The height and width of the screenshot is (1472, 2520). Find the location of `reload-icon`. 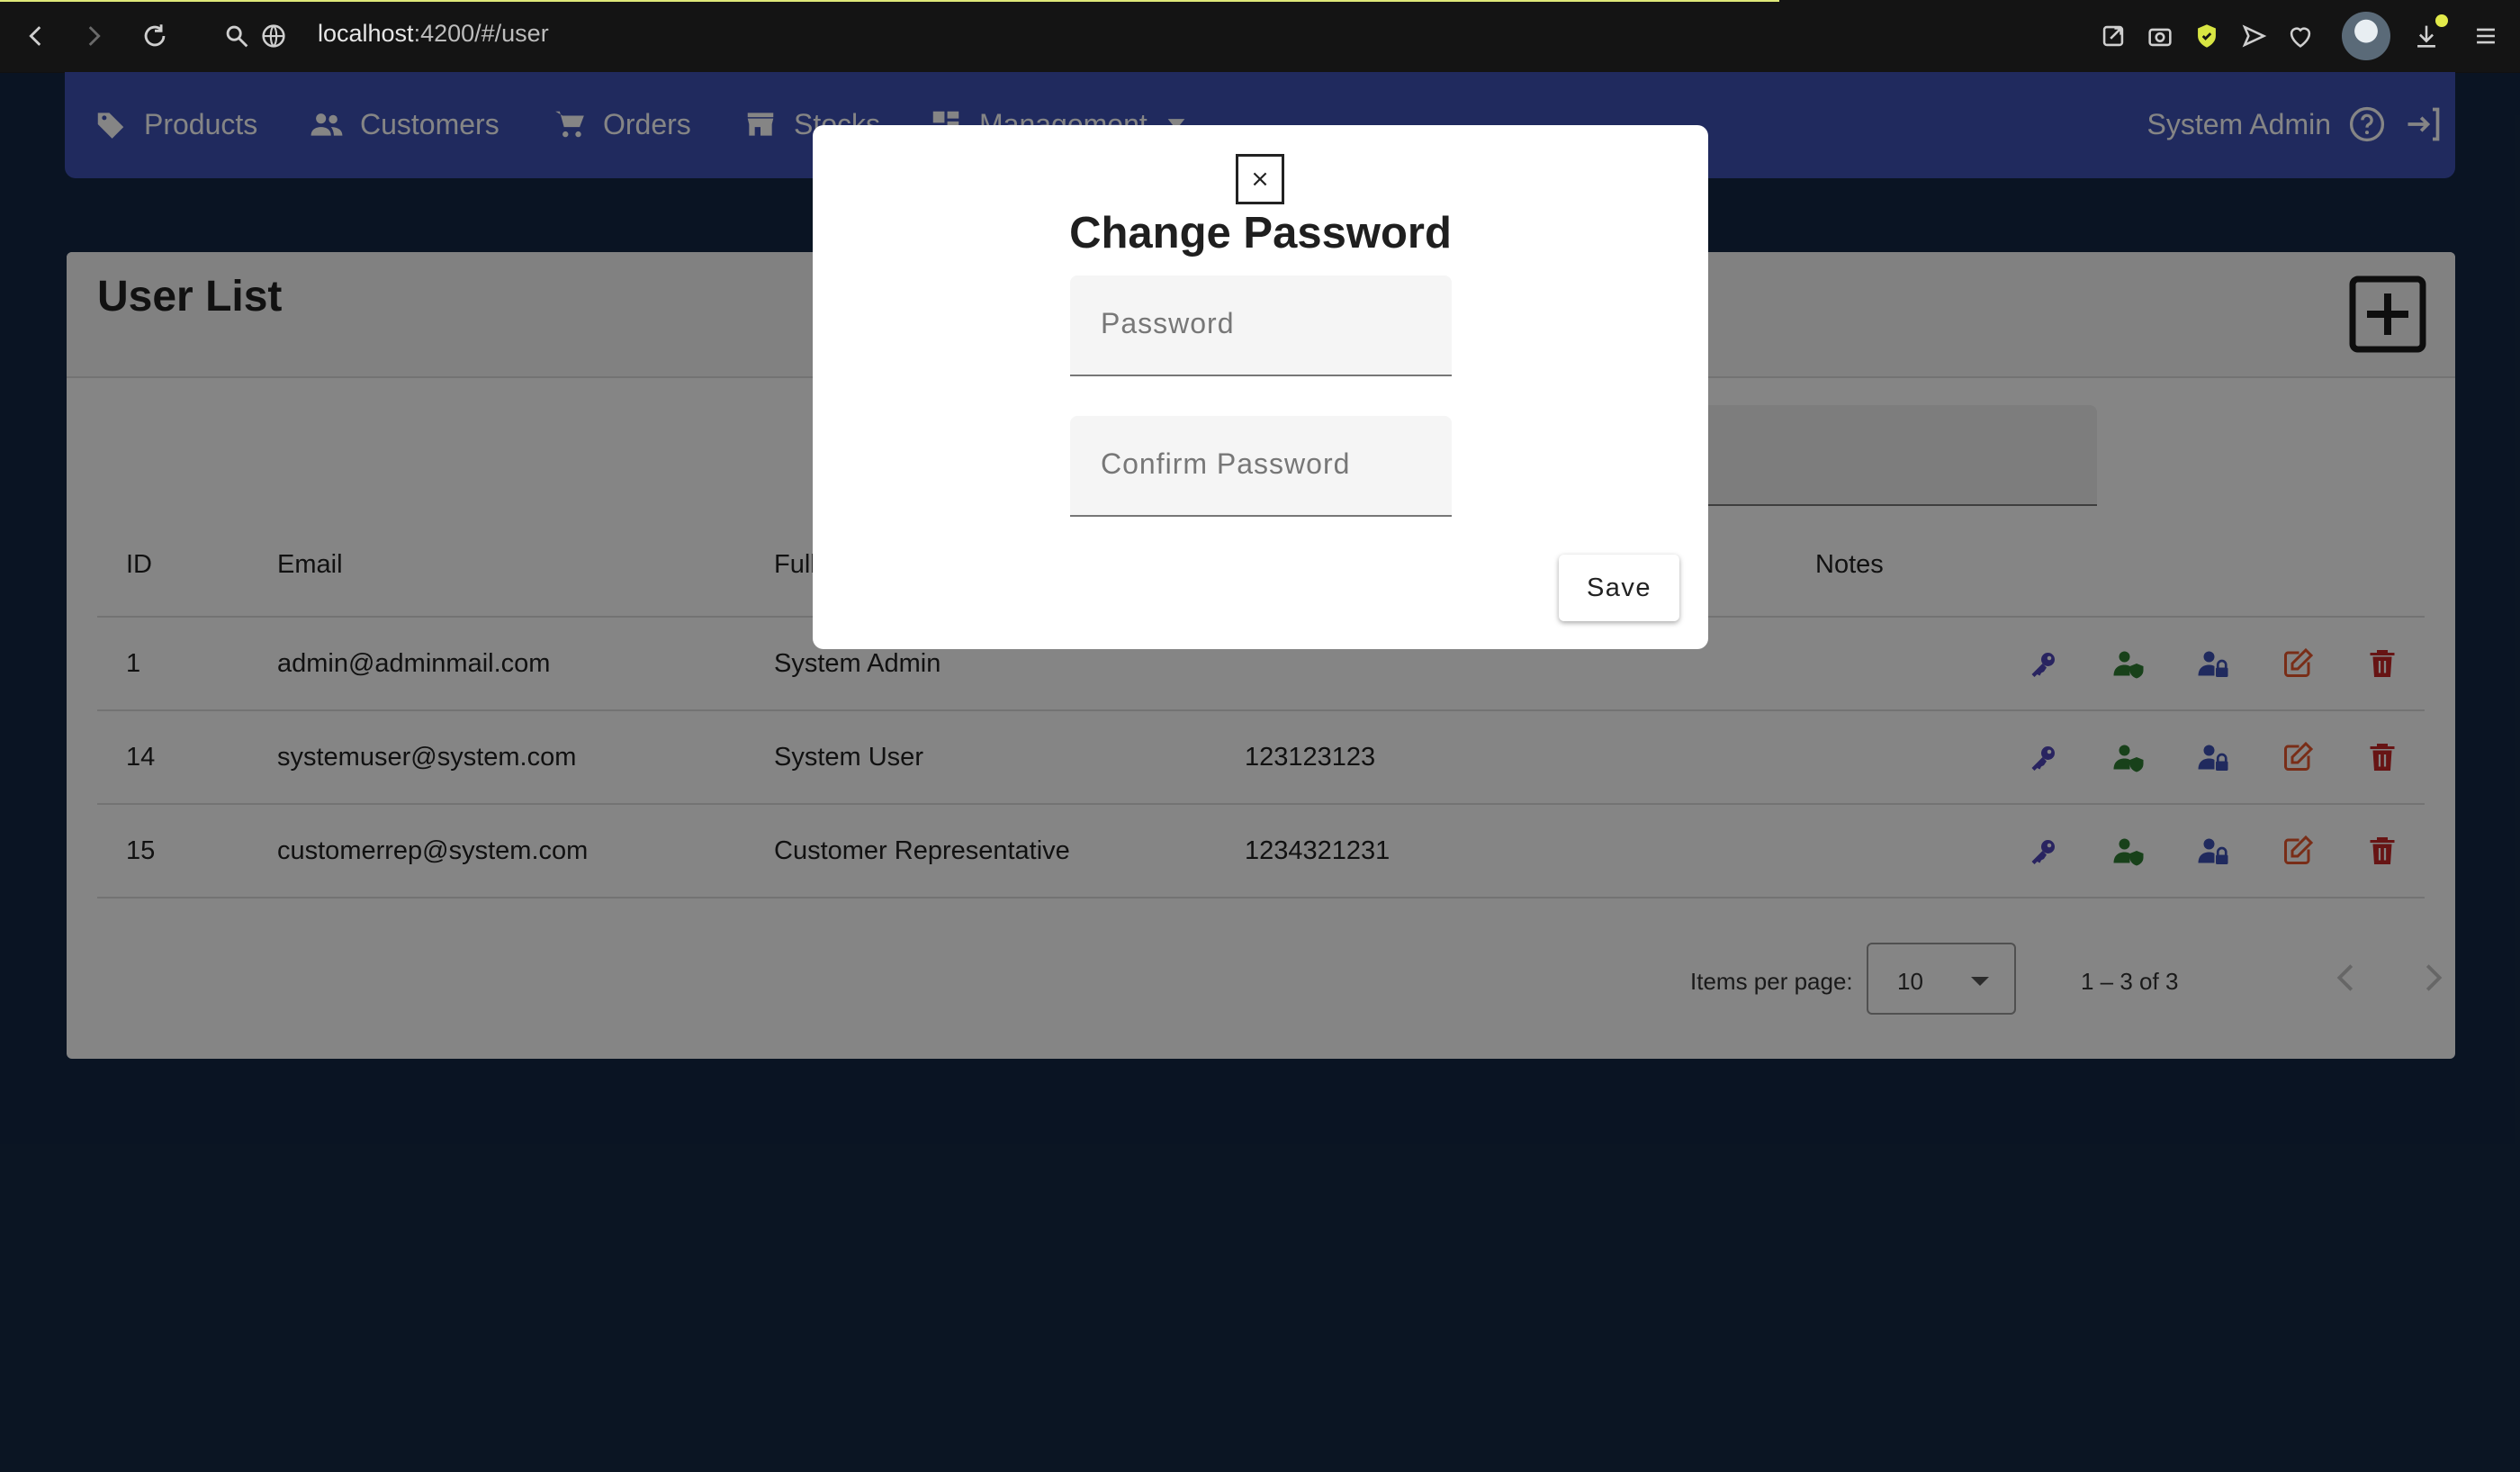

reload-icon is located at coordinates (155, 36).